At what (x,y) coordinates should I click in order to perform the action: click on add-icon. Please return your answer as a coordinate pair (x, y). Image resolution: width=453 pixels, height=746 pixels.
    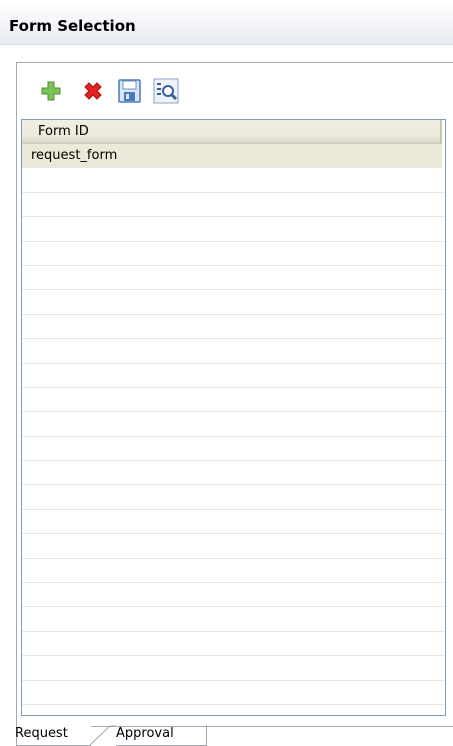
    Looking at the image, I should click on (51, 91).